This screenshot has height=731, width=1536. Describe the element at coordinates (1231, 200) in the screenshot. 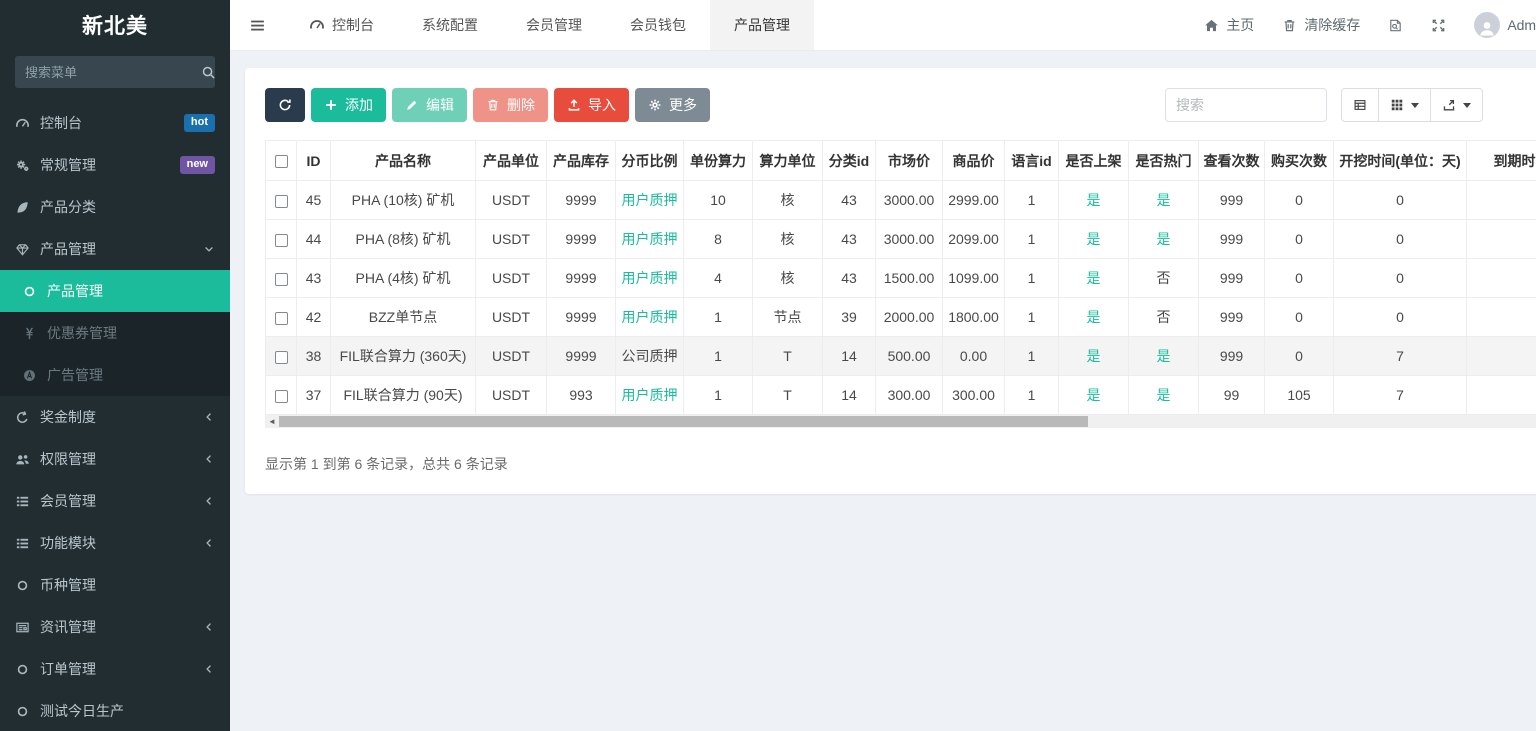

I see `cell-views: 999` at that location.